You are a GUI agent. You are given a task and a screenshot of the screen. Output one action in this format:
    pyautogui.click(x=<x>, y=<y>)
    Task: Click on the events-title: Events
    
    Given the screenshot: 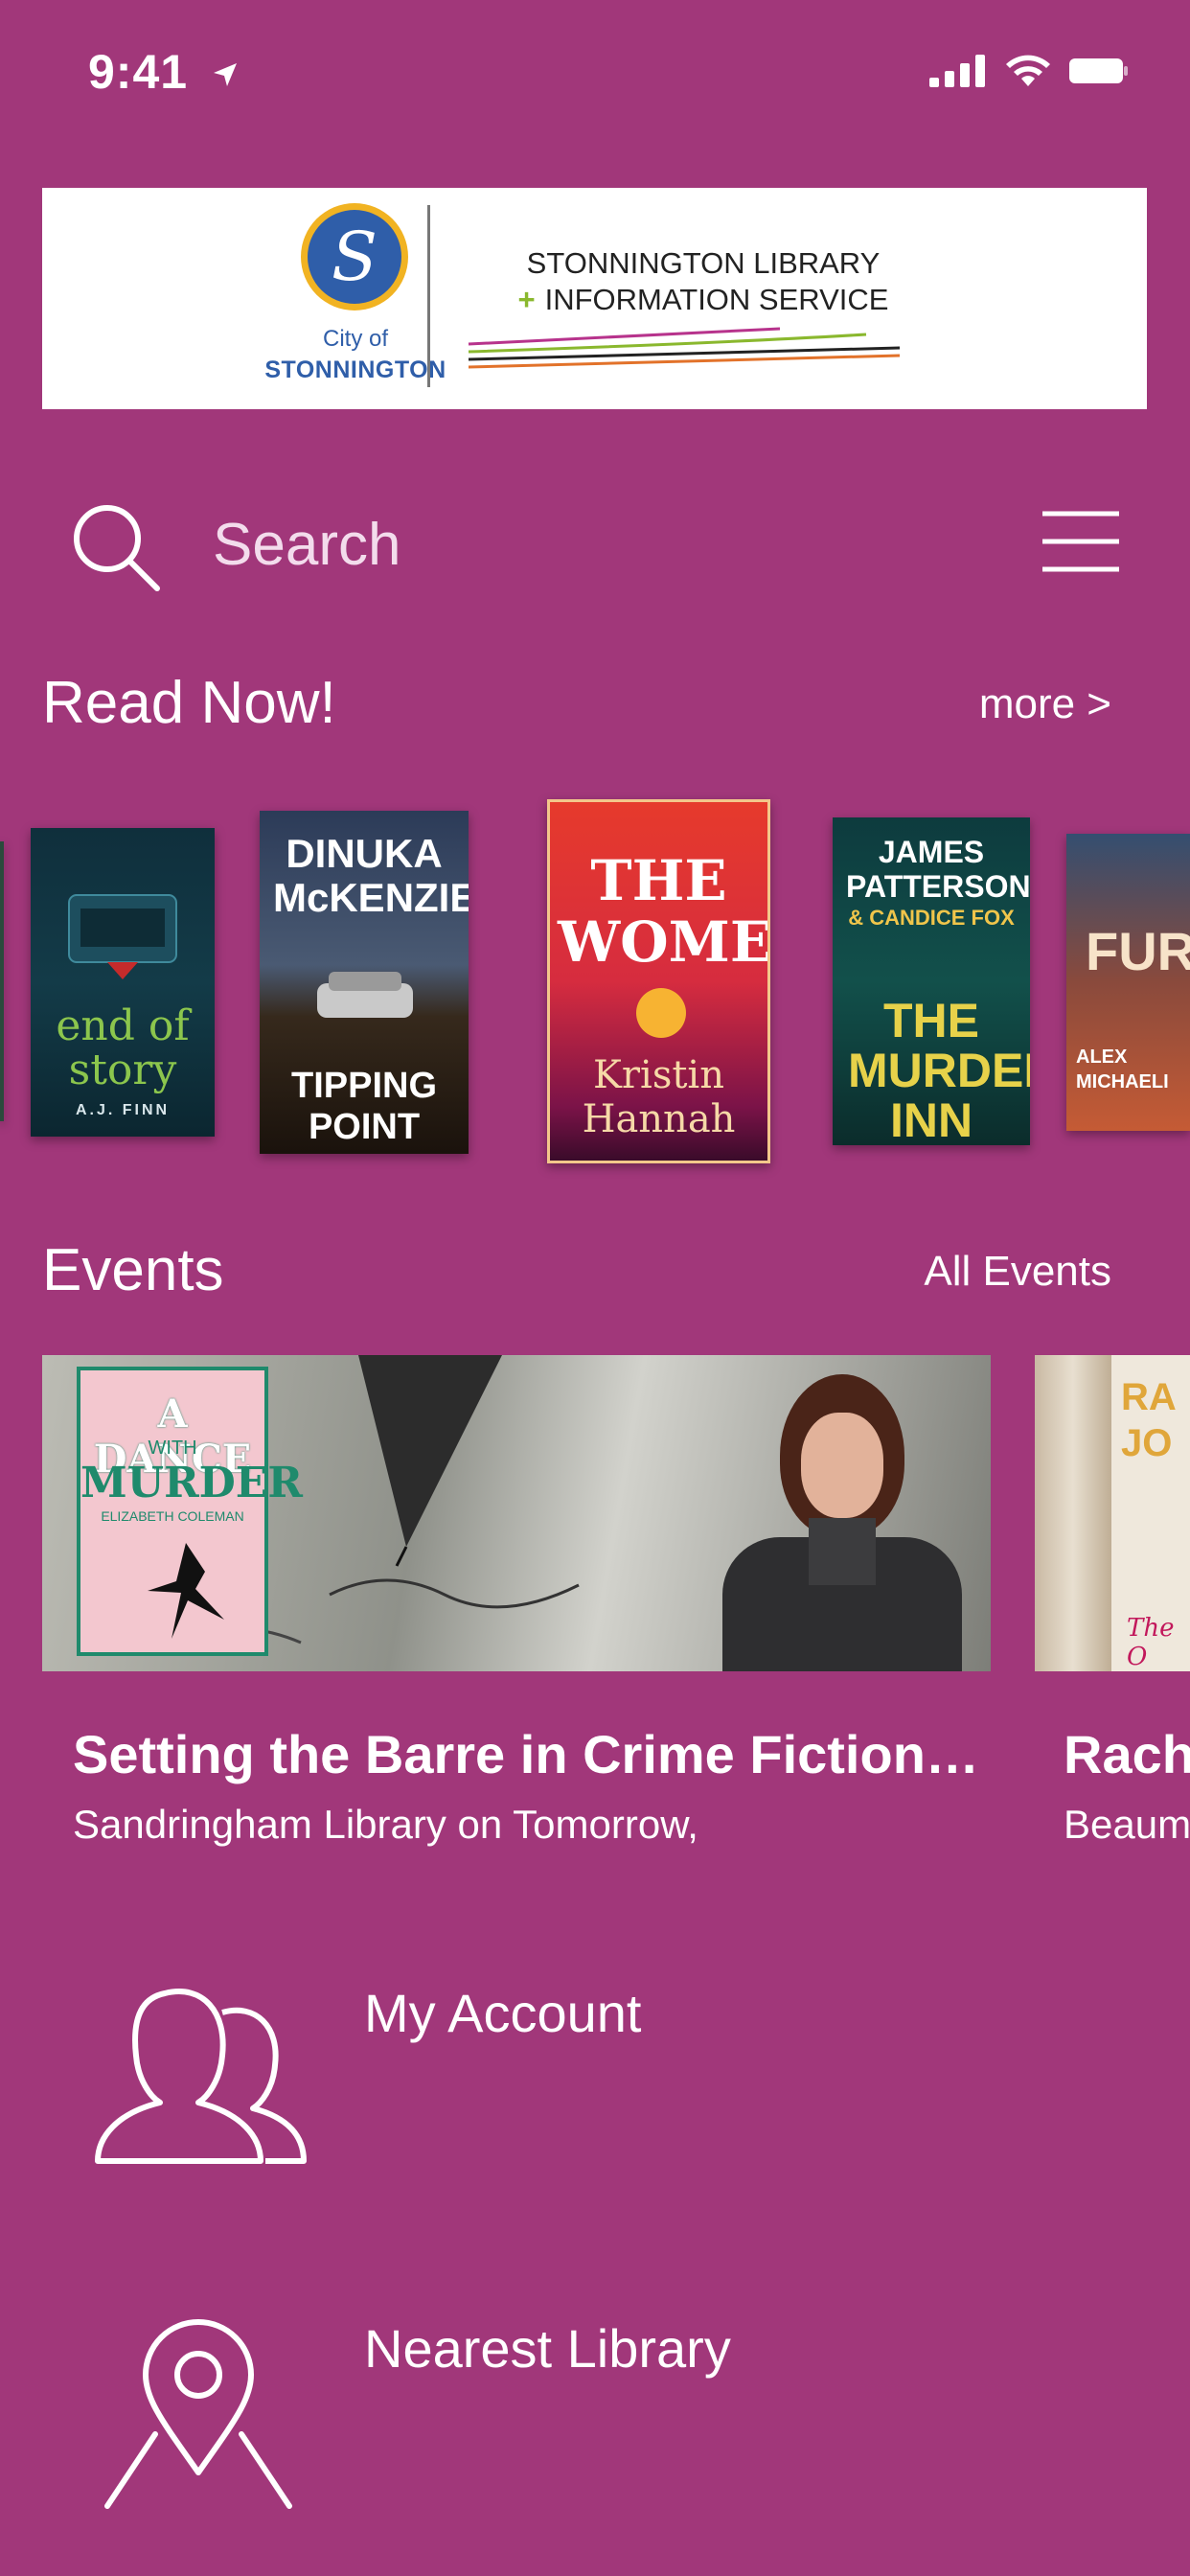 What is the action you would take?
    pyautogui.click(x=133, y=1270)
    